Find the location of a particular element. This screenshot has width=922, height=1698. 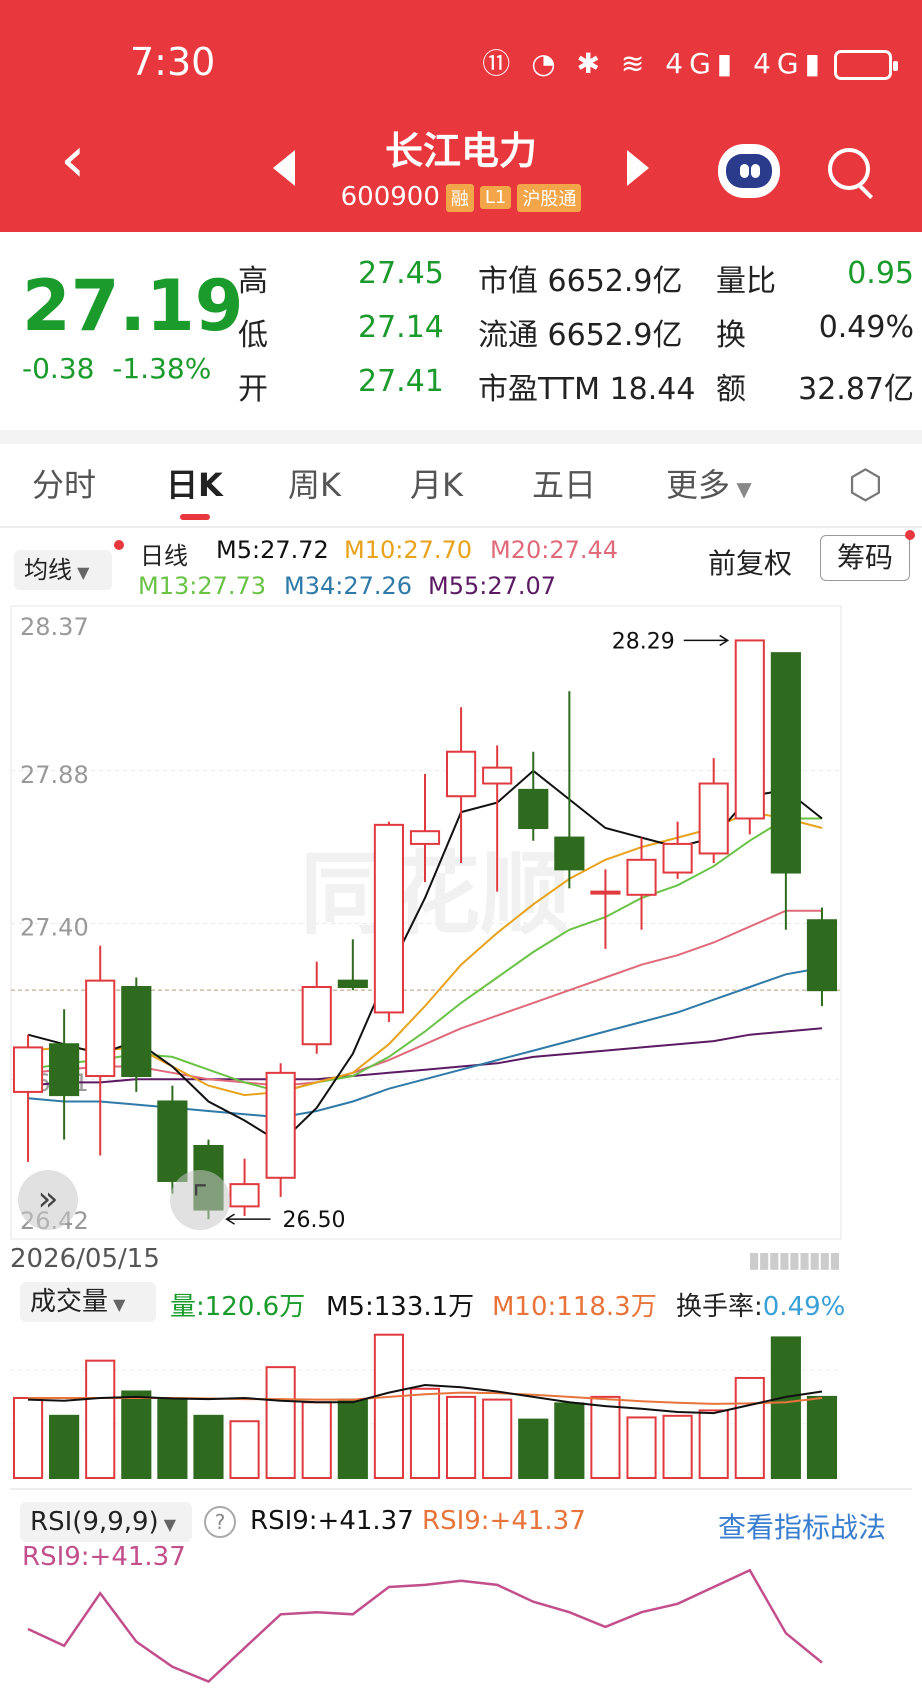

ma20-value: M20:27.44 is located at coordinates (554, 550).